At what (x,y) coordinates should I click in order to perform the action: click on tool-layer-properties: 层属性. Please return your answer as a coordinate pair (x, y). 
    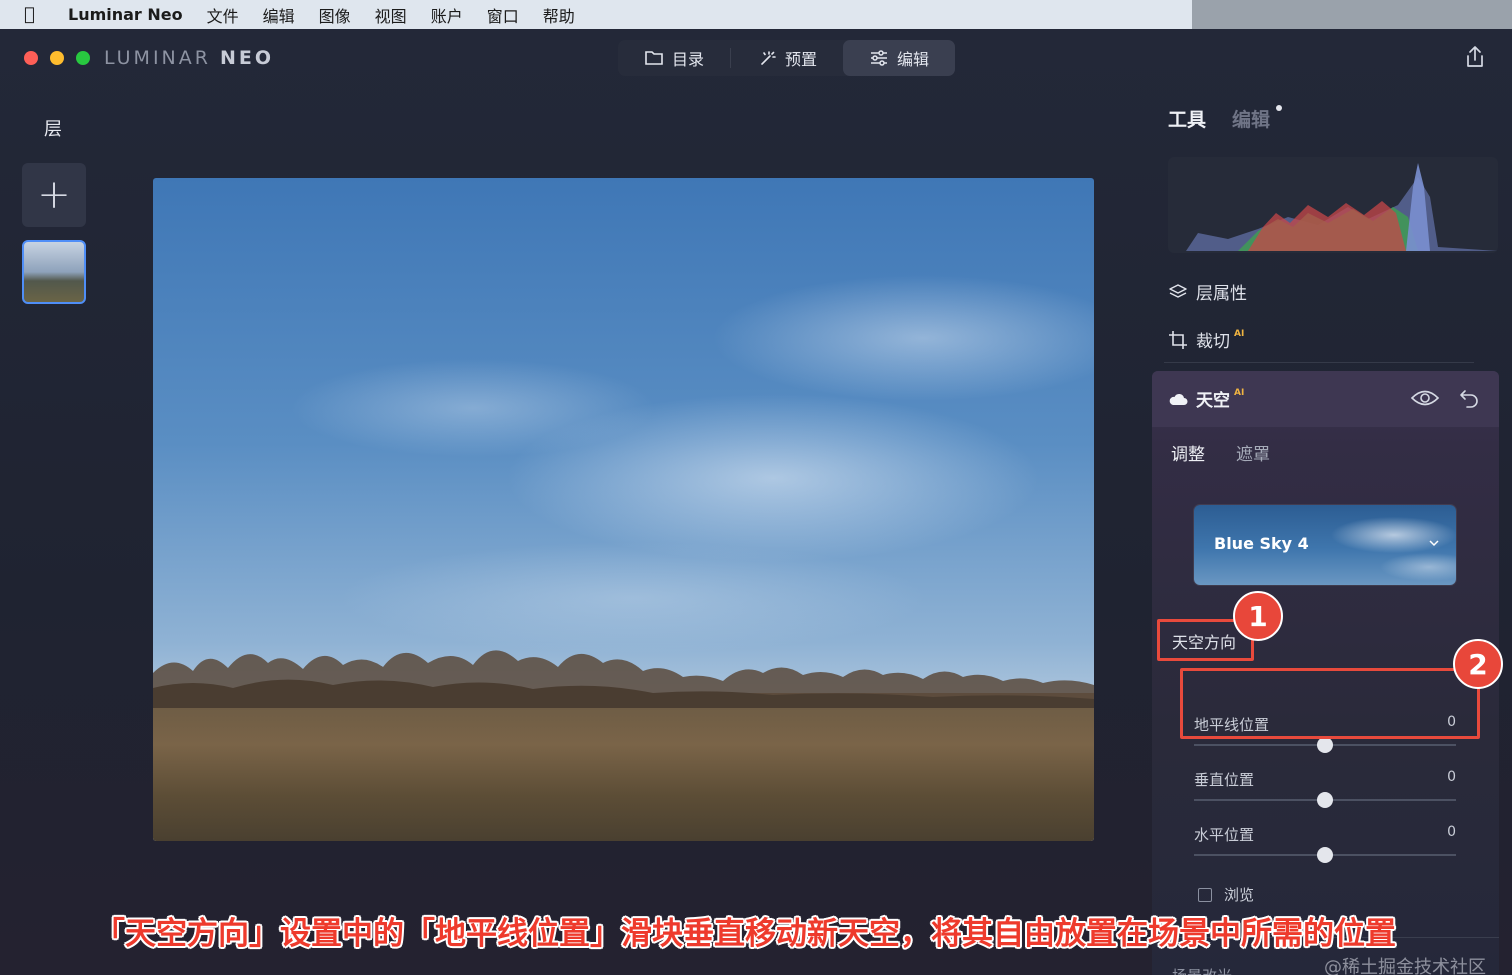
    Looking at the image, I should click on (1207, 291).